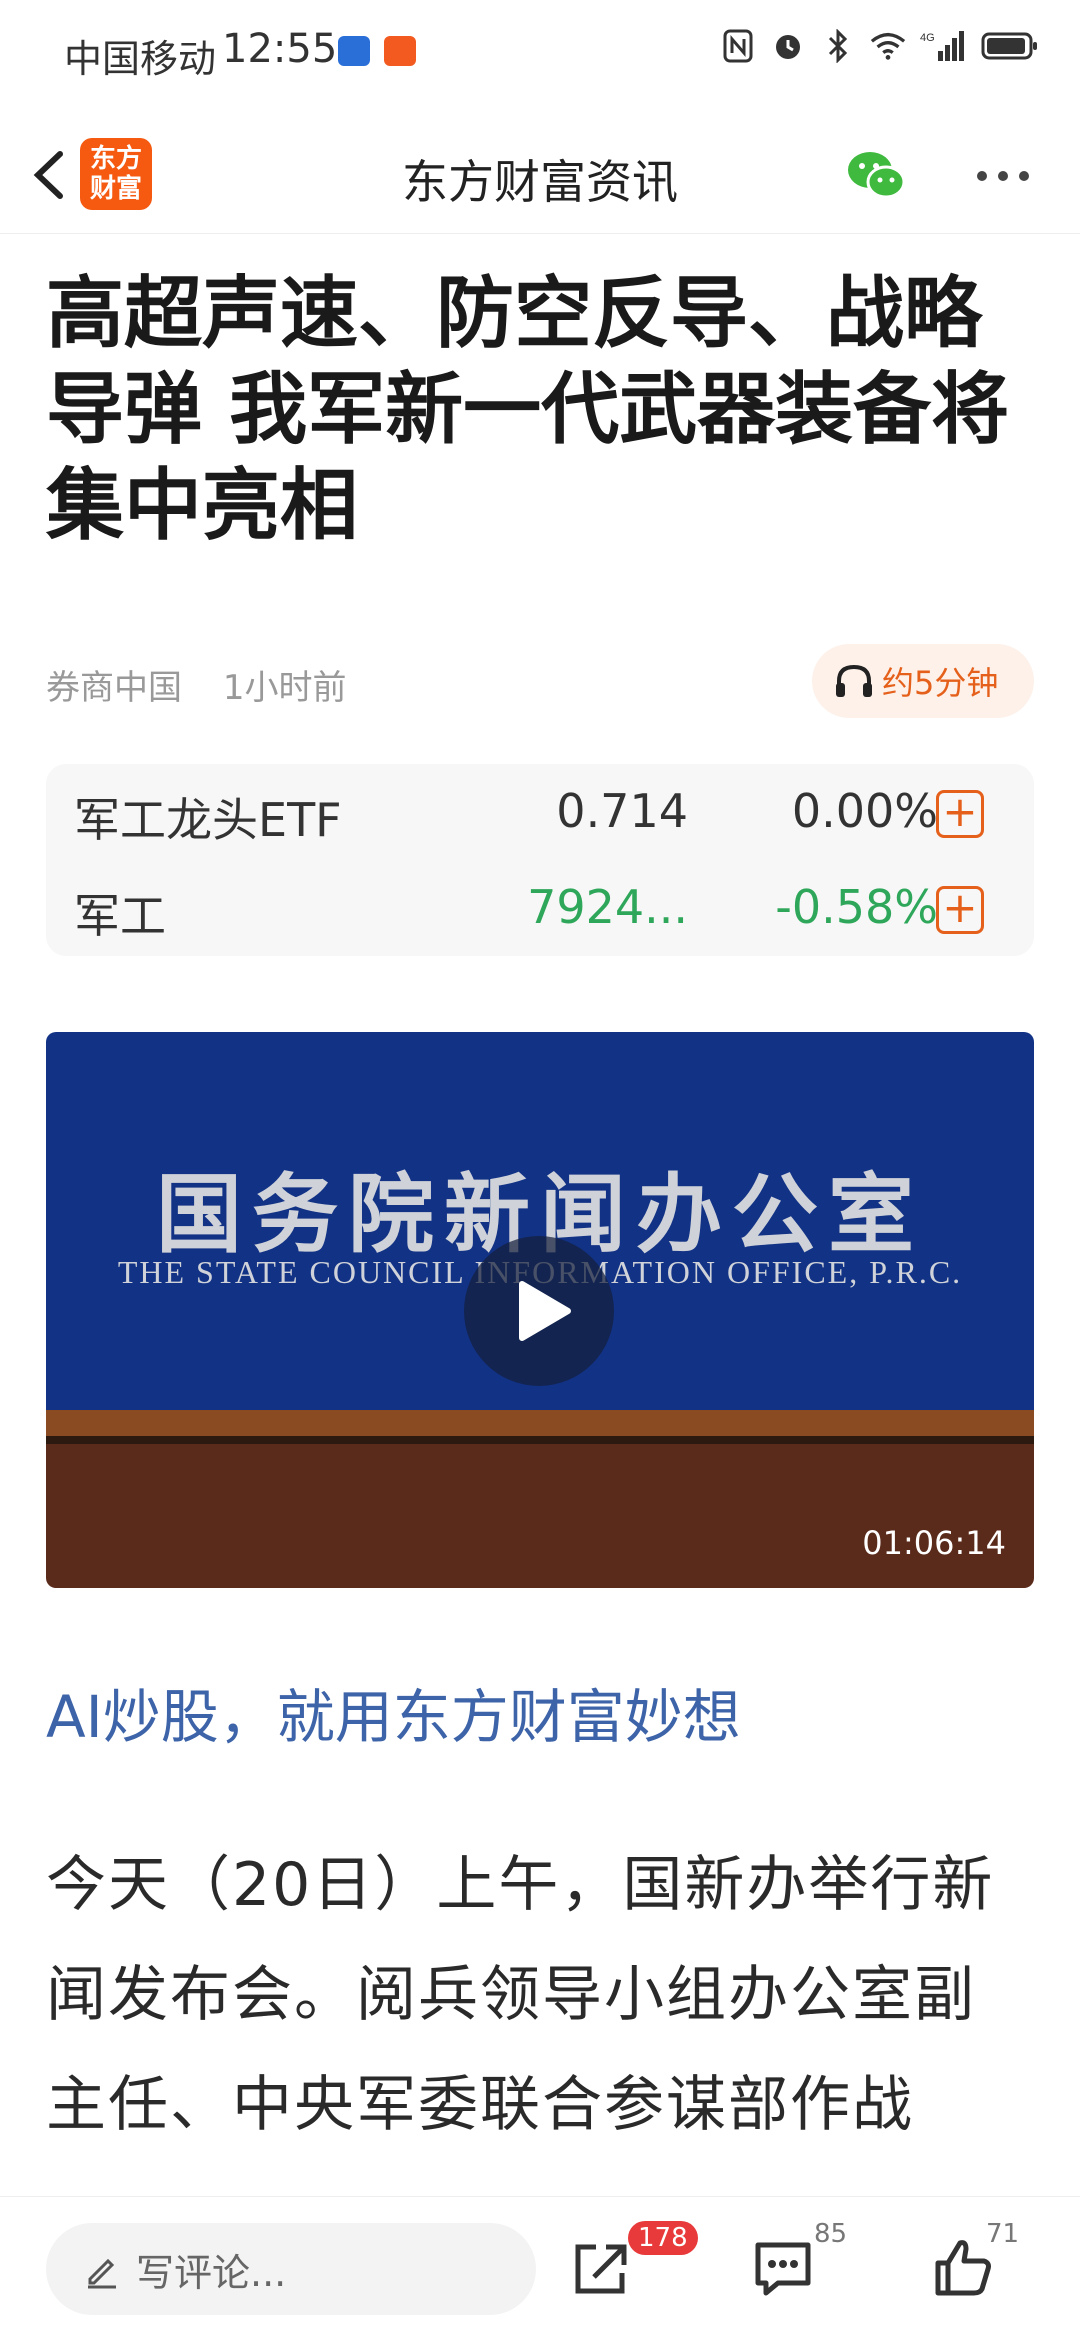 The image size is (1080, 2340). I want to click on stock-name: 军工, so click(120, 916).